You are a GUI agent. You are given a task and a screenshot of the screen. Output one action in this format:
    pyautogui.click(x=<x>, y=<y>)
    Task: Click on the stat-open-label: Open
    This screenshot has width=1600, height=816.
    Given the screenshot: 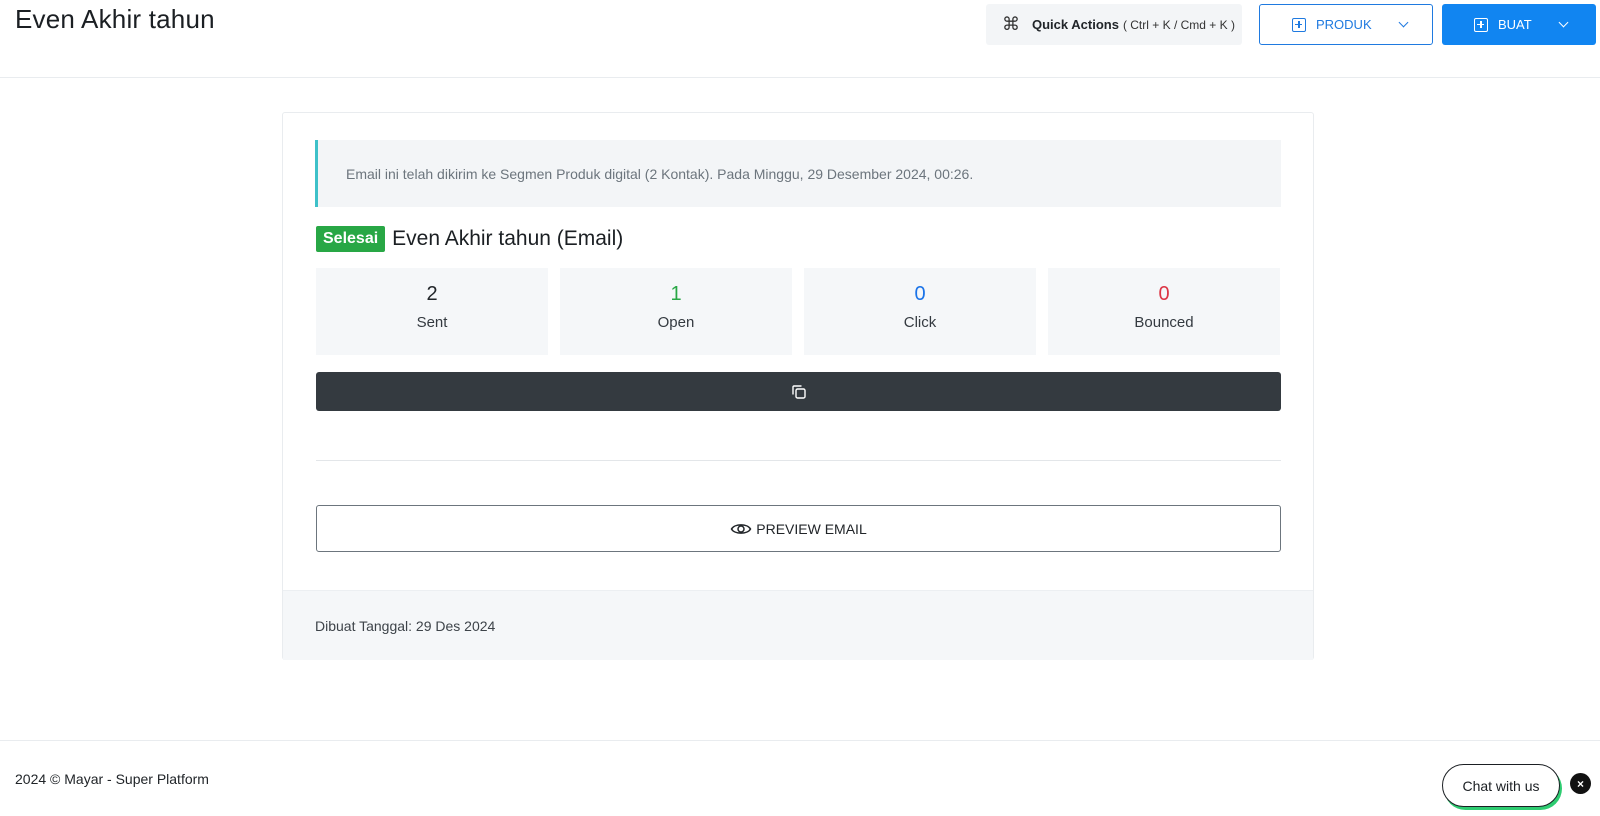 What is the action you would take?
    pyautogui.click(x=676, y=322)
    